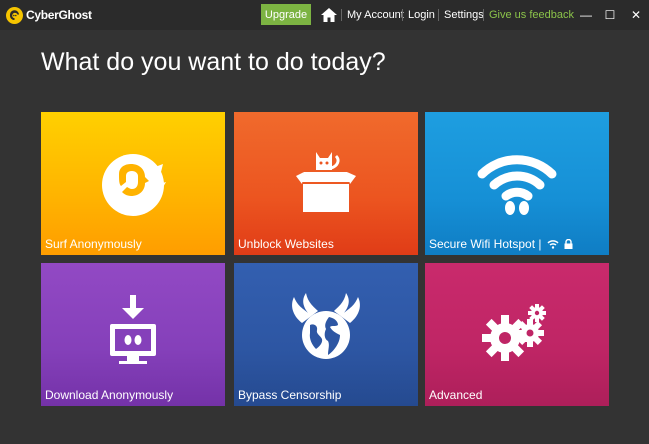 The height and width of the screenshot is (444, 649). I want to click on tile-download-anonymously: Download Anonymously, so click(133, 334).